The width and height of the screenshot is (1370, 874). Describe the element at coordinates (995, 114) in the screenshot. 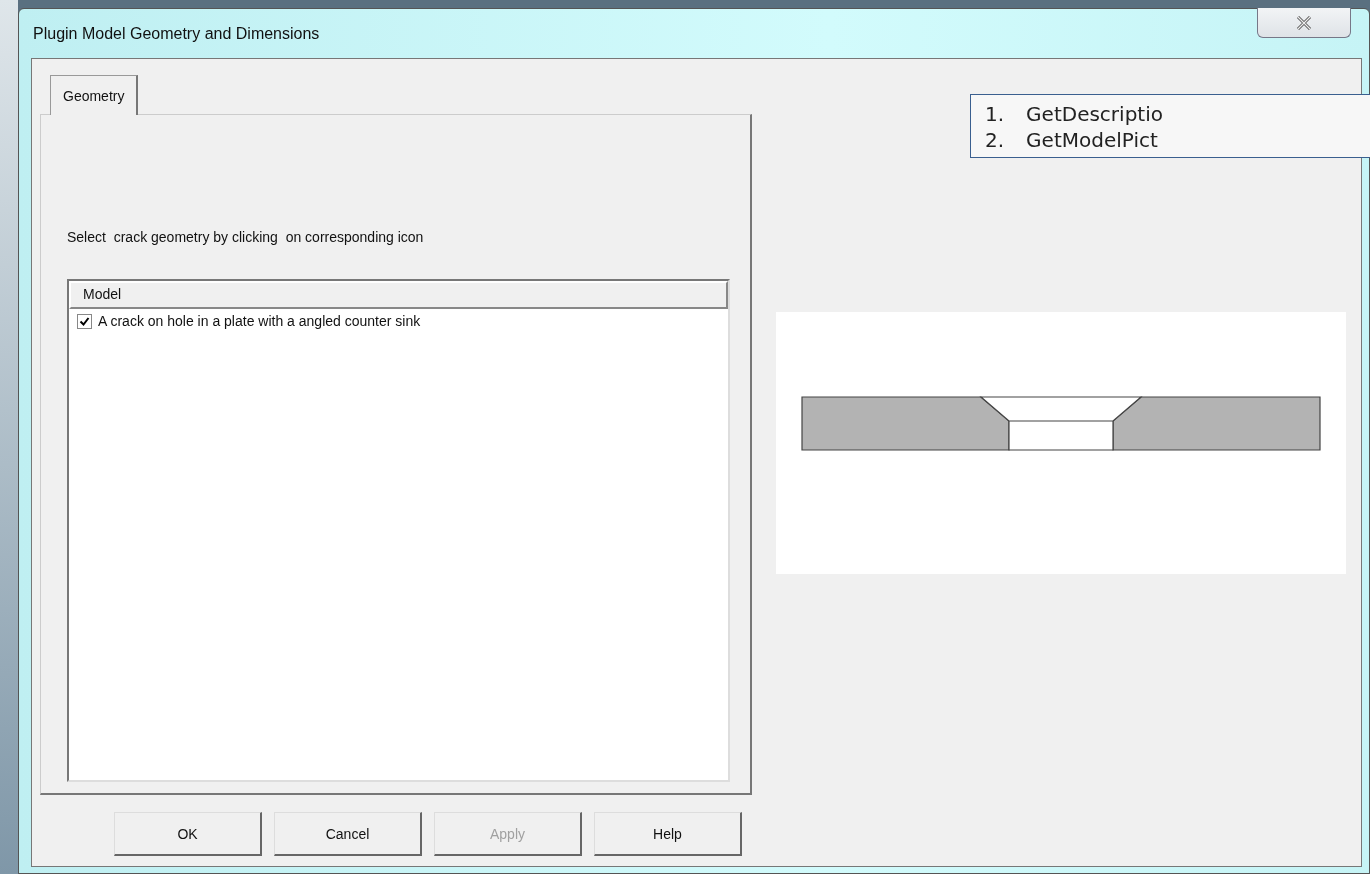

I see `list-number: 1.` at that location.